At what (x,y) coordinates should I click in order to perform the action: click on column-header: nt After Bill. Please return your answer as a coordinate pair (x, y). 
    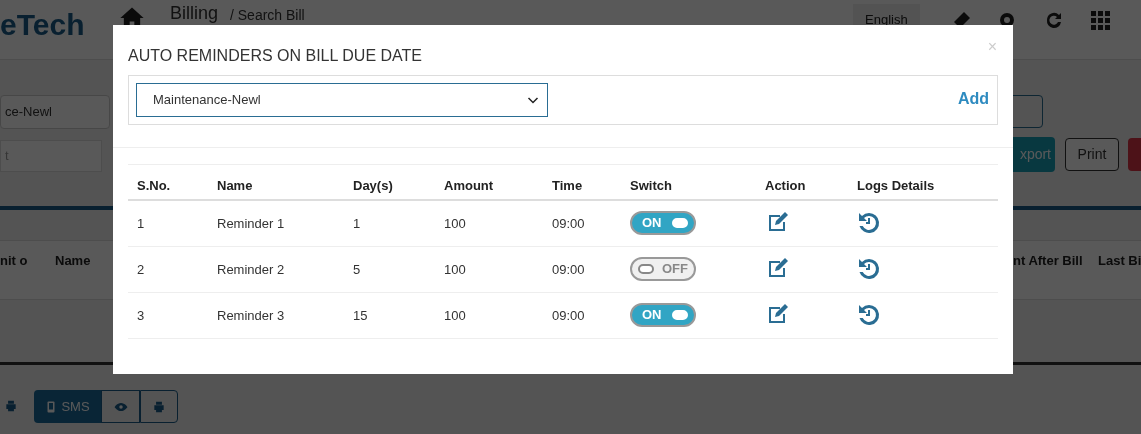
    Looking at the image, I should click on (1048, 261).